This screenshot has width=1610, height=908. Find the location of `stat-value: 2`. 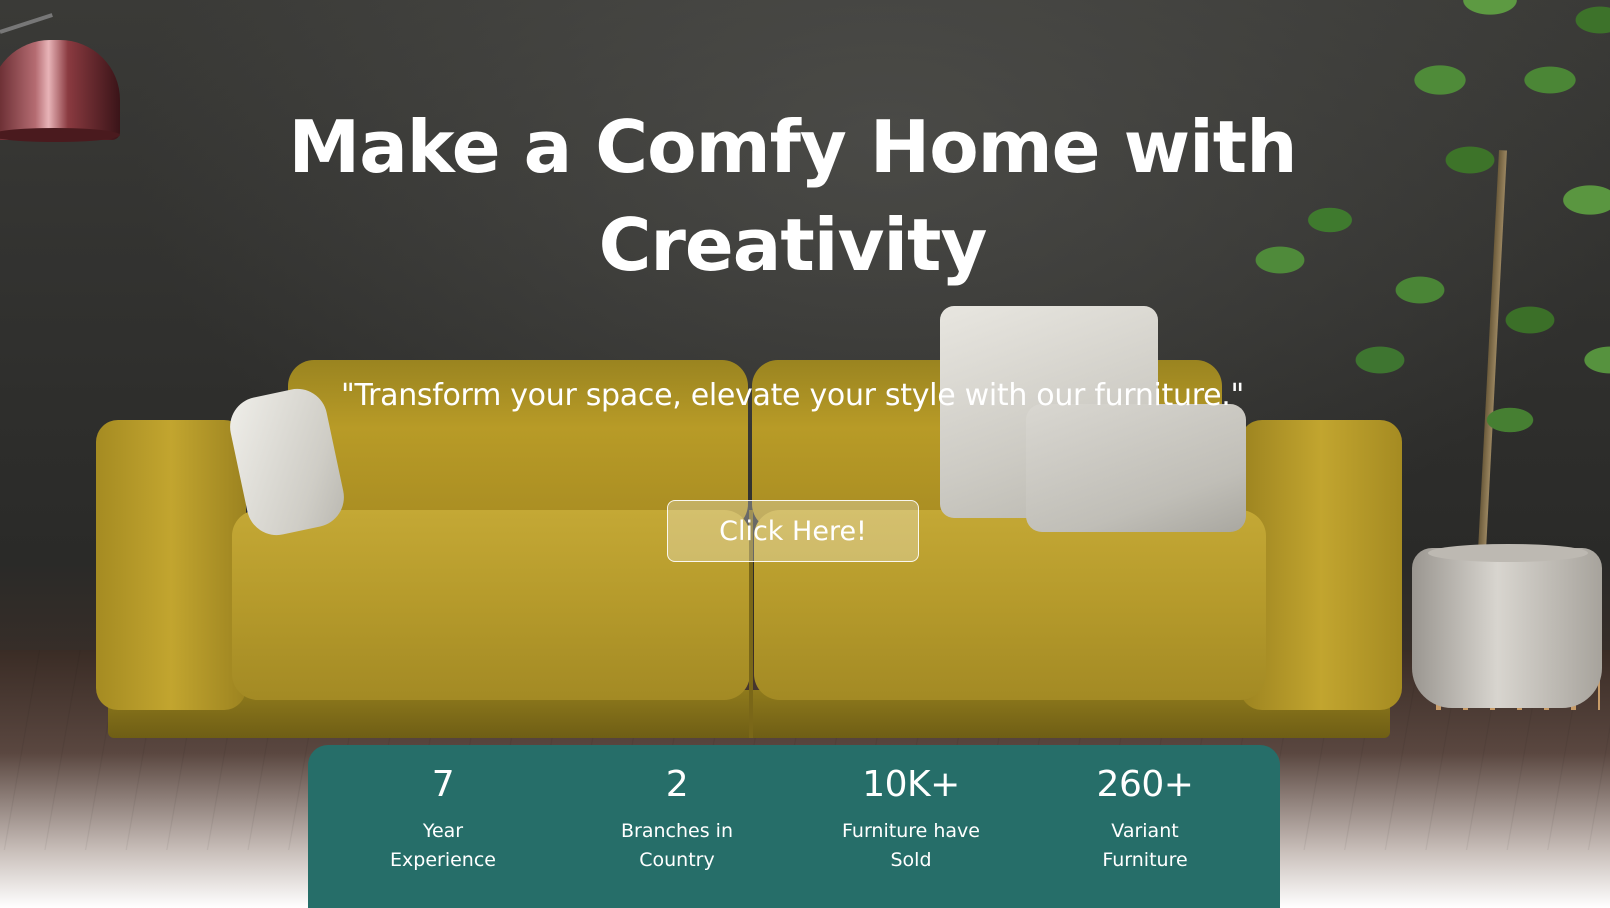

stat-value: 2 is located at coordinates (677, 784).